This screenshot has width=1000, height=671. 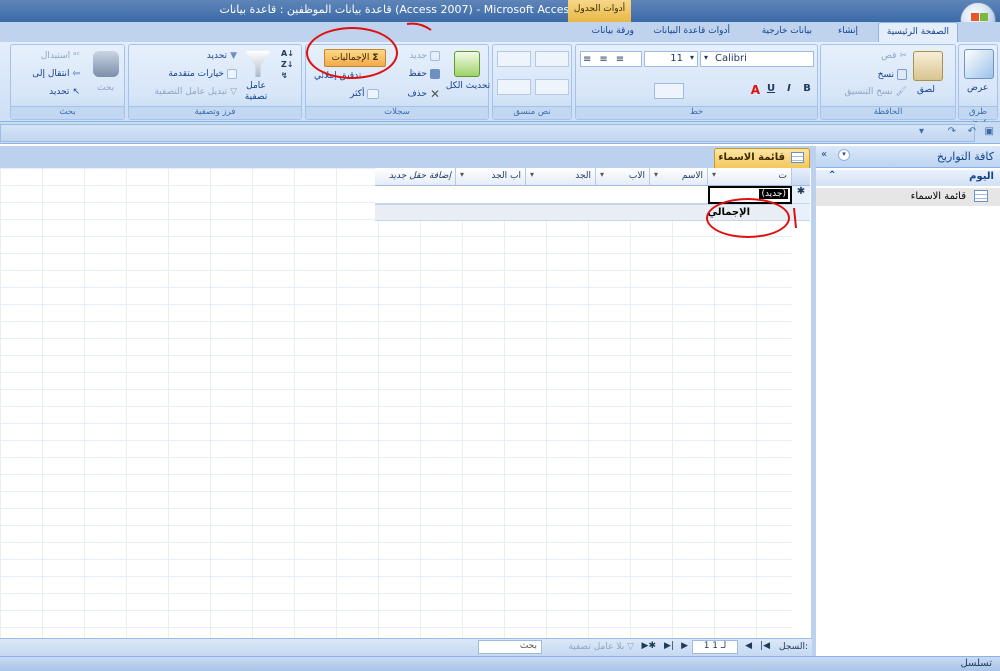 What do you see at coordinates (561, 177) in the screenshot?
I see `column-header-grandfather: الجد ▾` at bounding box center [561, 177].